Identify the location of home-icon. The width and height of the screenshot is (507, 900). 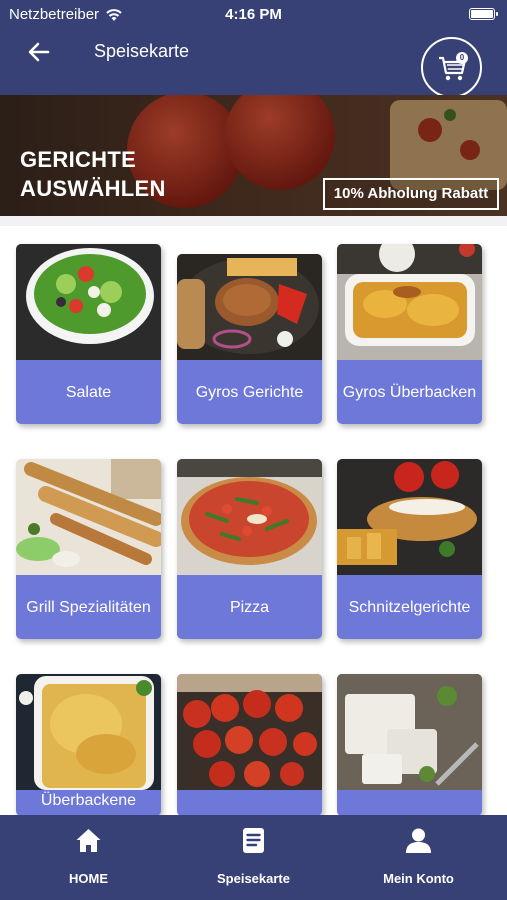
(88, 840).